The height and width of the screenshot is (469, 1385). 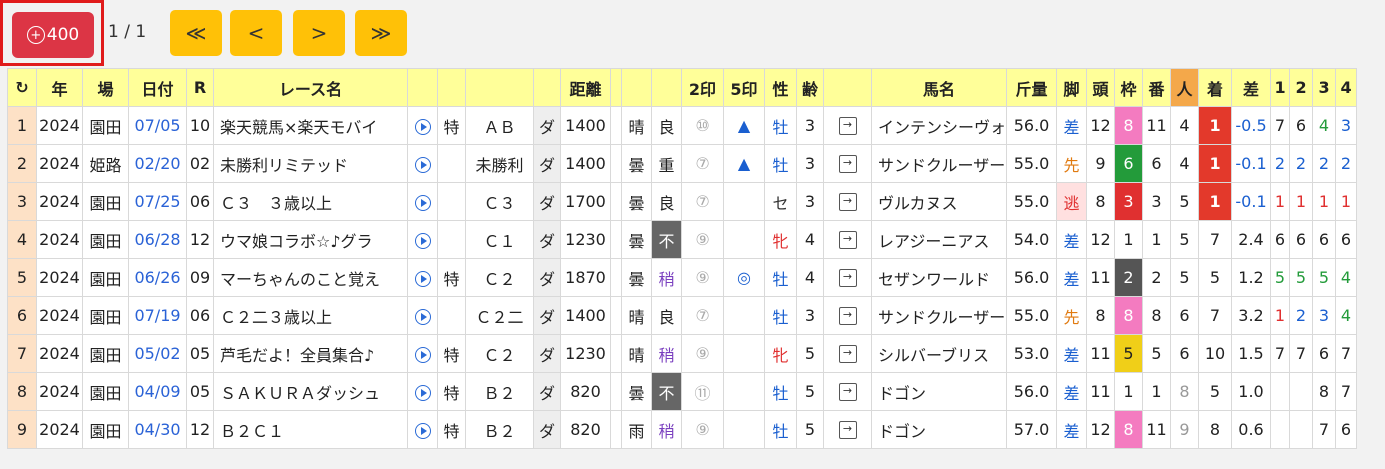 I want to click on distance-cell-text: 820, so click(x=585, y=429).